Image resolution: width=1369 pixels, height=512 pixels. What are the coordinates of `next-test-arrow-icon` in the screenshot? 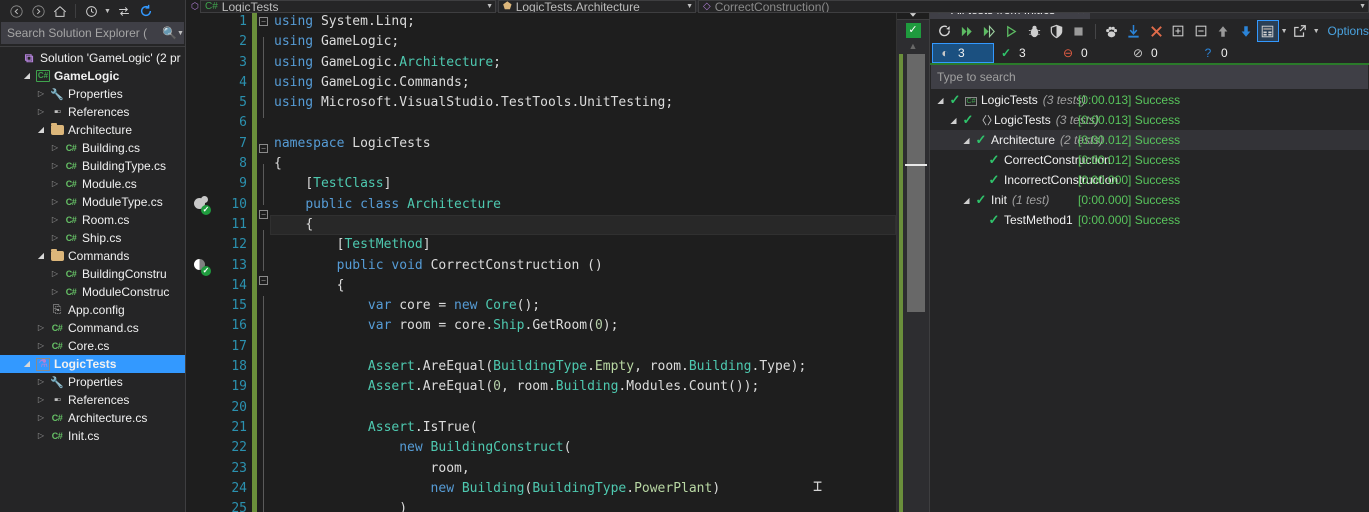 It's located at (1245, 31).